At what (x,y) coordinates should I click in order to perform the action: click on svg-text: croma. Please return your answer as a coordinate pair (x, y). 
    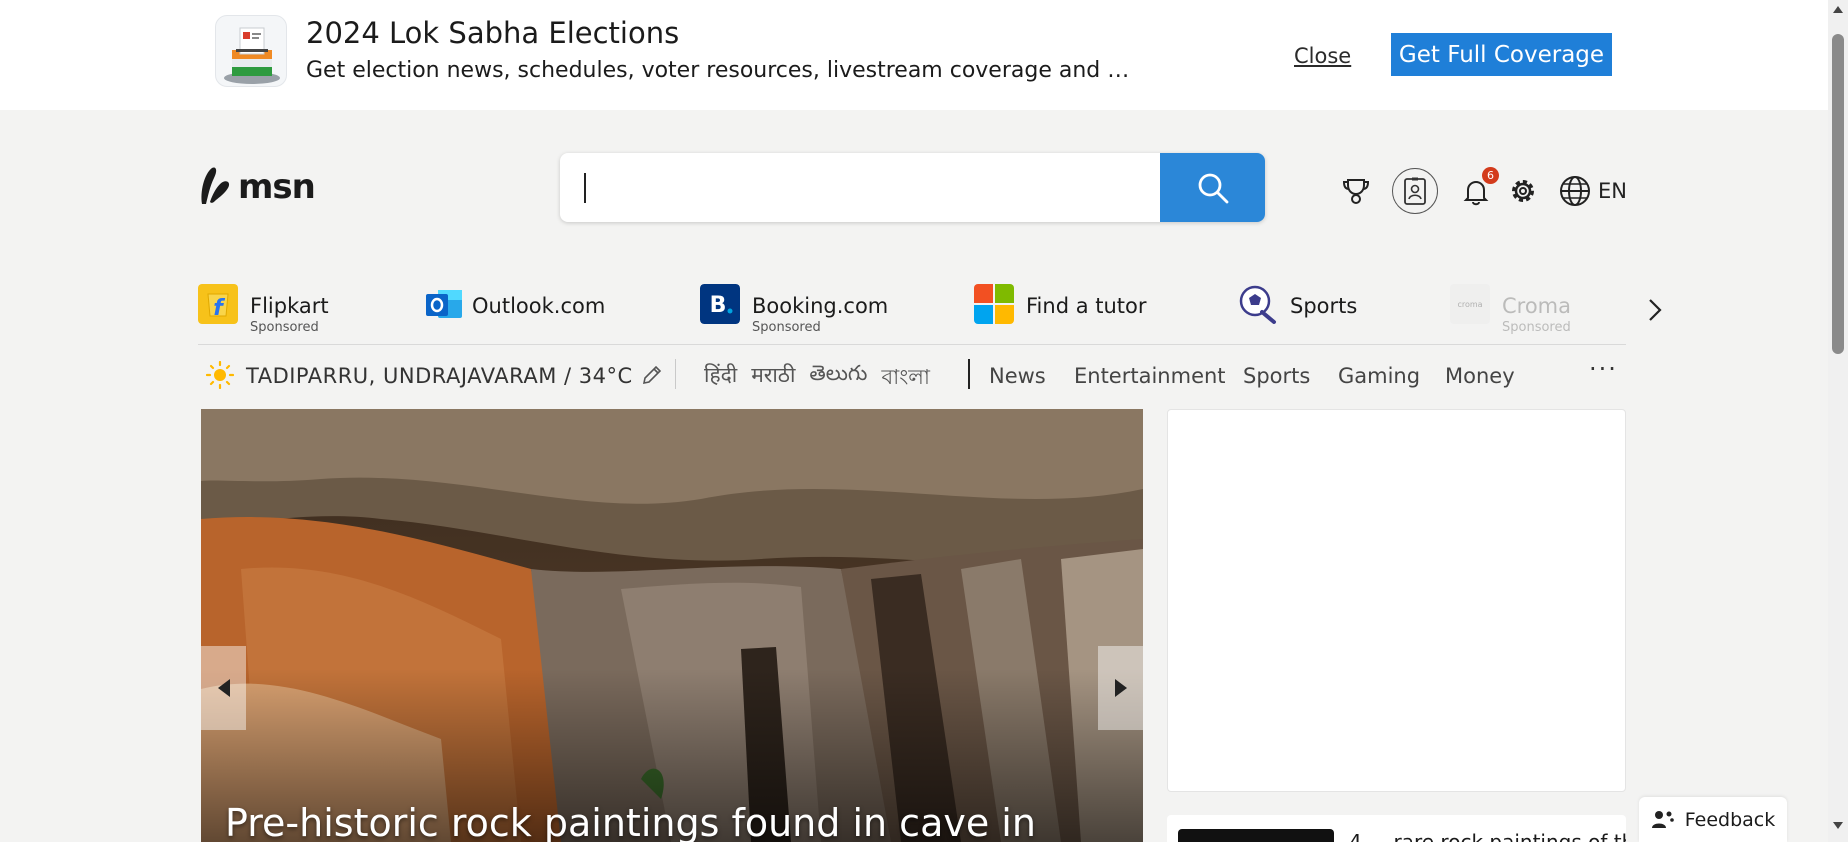
    Looking at the image, I should click on (1469, 304).